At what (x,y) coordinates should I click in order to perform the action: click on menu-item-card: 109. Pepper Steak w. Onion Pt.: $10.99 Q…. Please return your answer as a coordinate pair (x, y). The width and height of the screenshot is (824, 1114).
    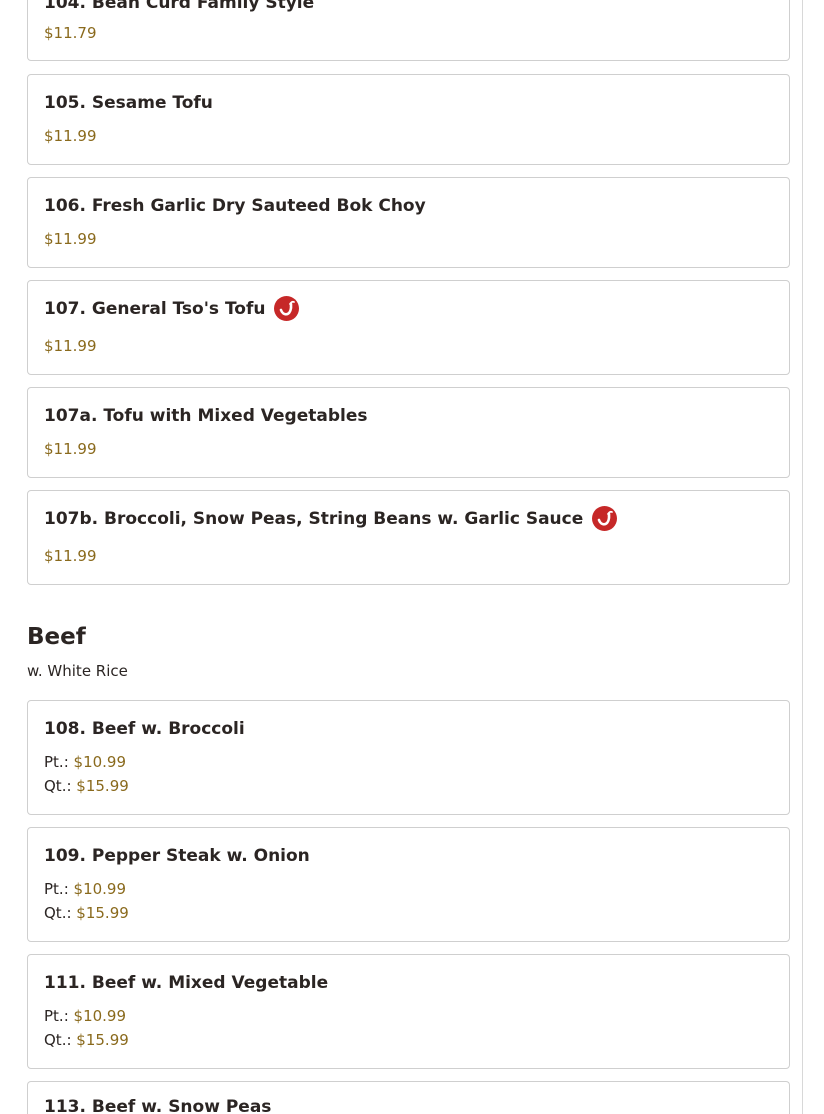
    Looking at the image, I should click on (408, 884).